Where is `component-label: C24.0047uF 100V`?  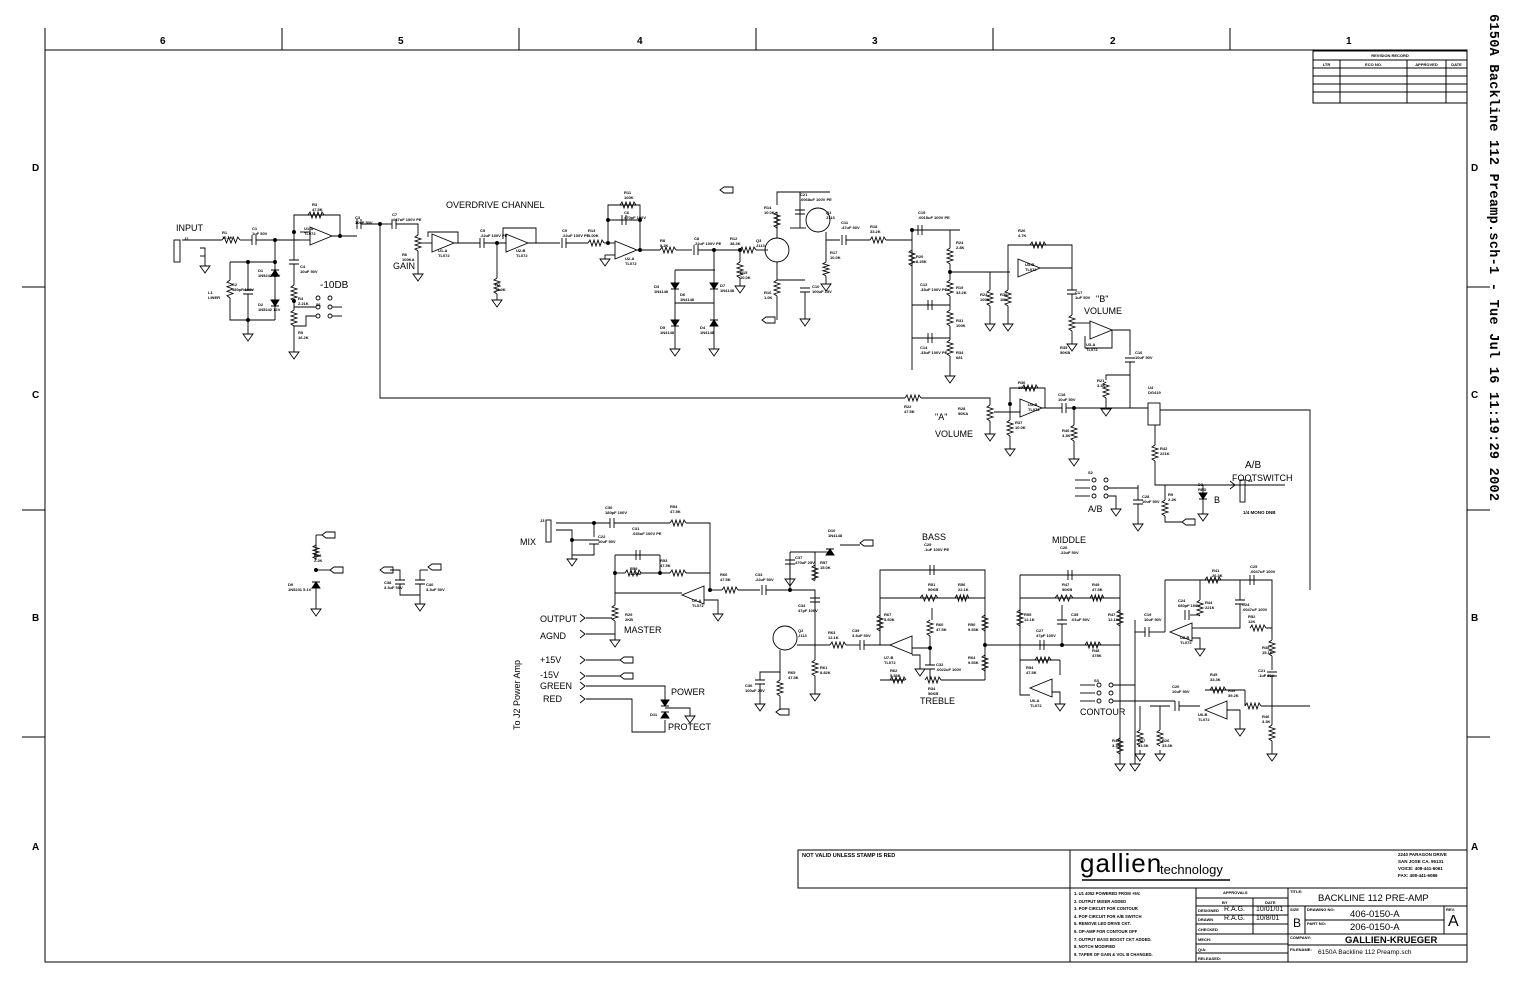
component-label: C24.0047uF 100V is located at coordinates (1254, 607).